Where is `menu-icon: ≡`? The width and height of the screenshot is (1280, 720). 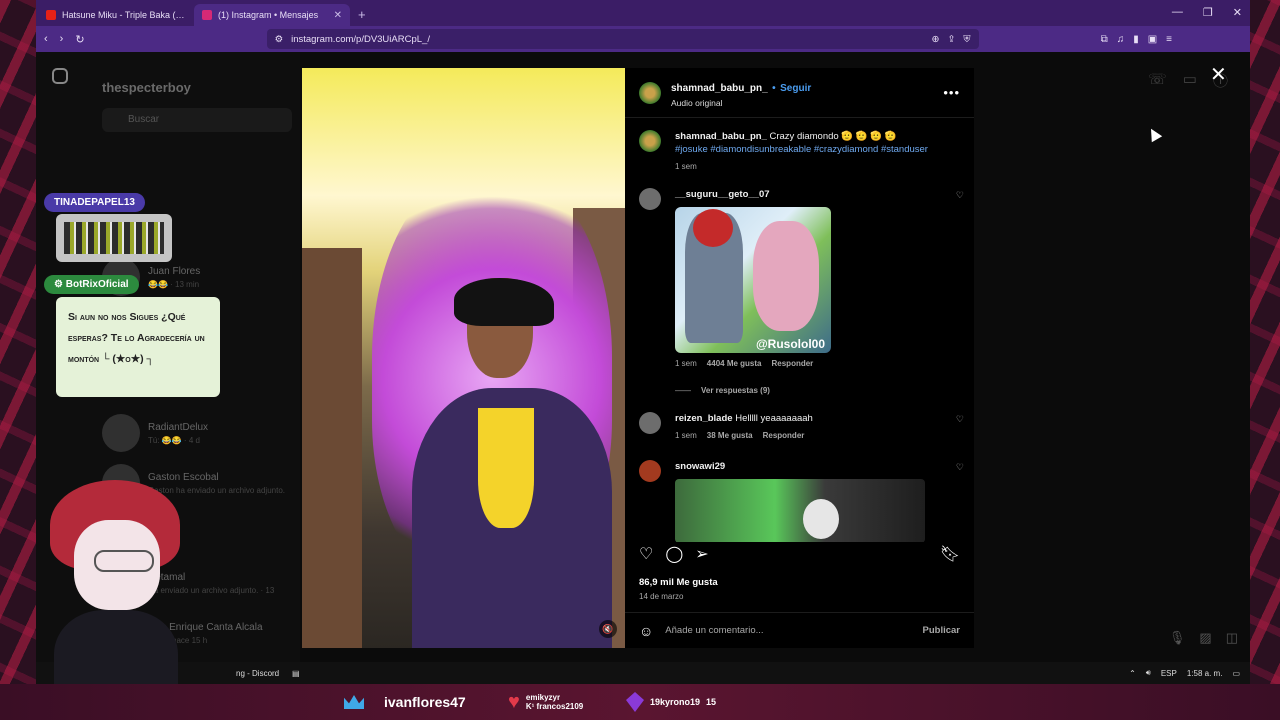
menu-icon: ≡ is located at coordinates (1169, 39).